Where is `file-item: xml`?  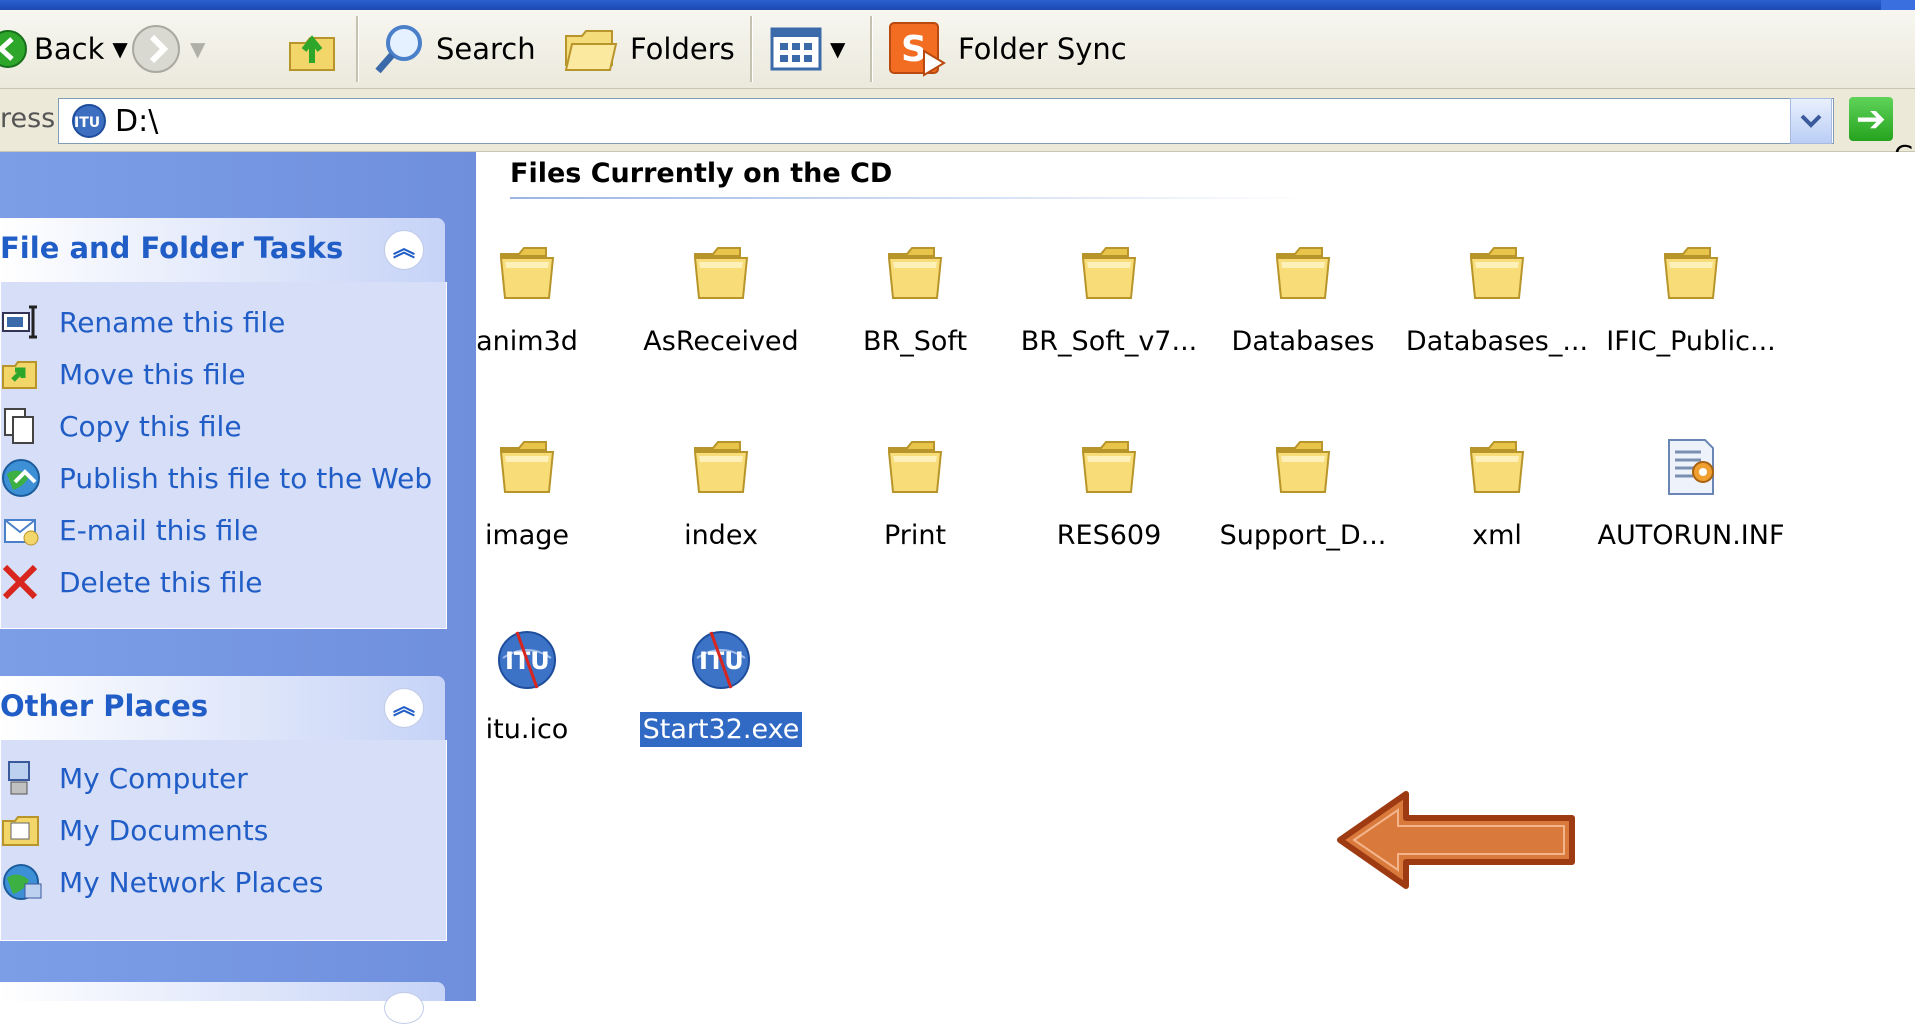
file-item: xml is located at coordinates (1497, 509).